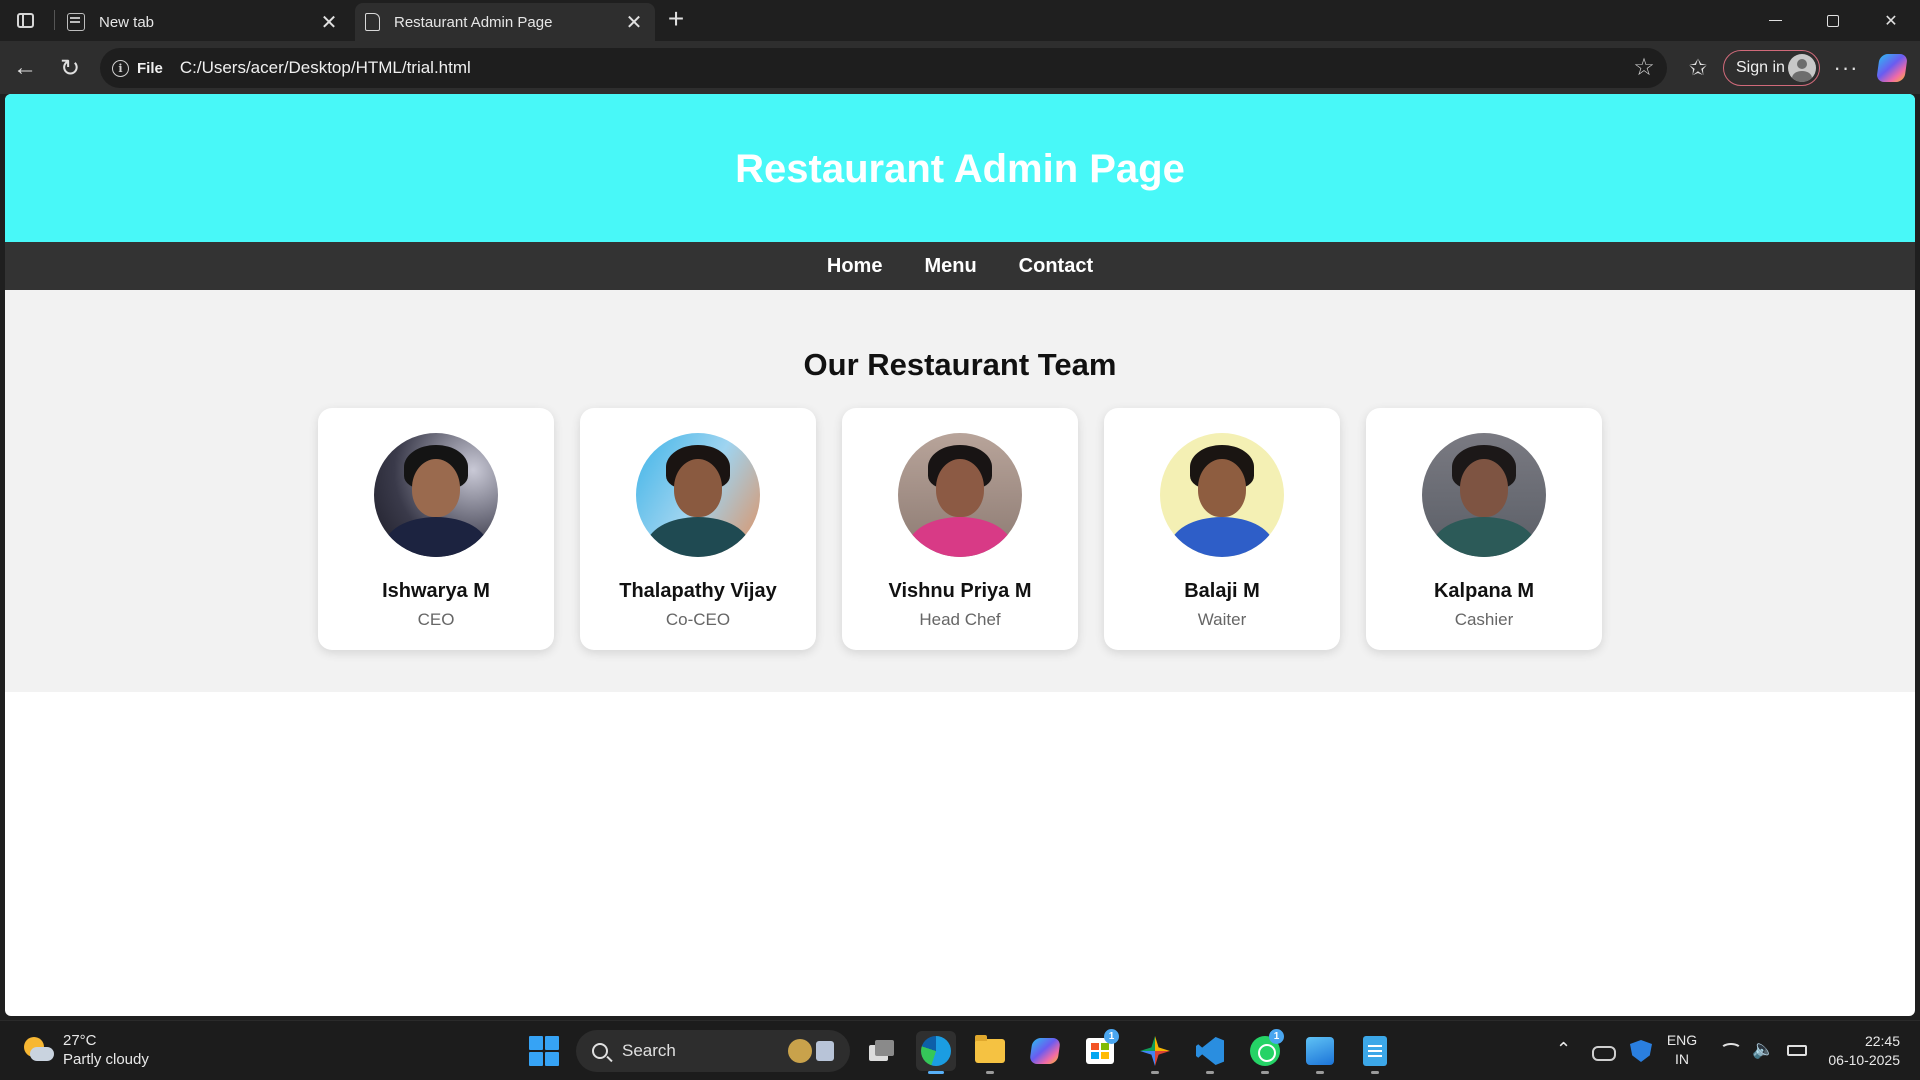 Image resolution: width=1920 pixels, height=1080 pixels. I want to click on taskbar-app-copilot, so click(1045, 1051).